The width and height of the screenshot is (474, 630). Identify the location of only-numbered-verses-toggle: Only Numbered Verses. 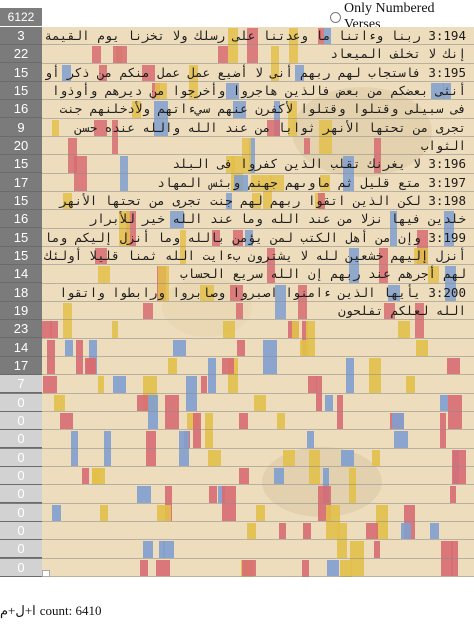
(402, 16).